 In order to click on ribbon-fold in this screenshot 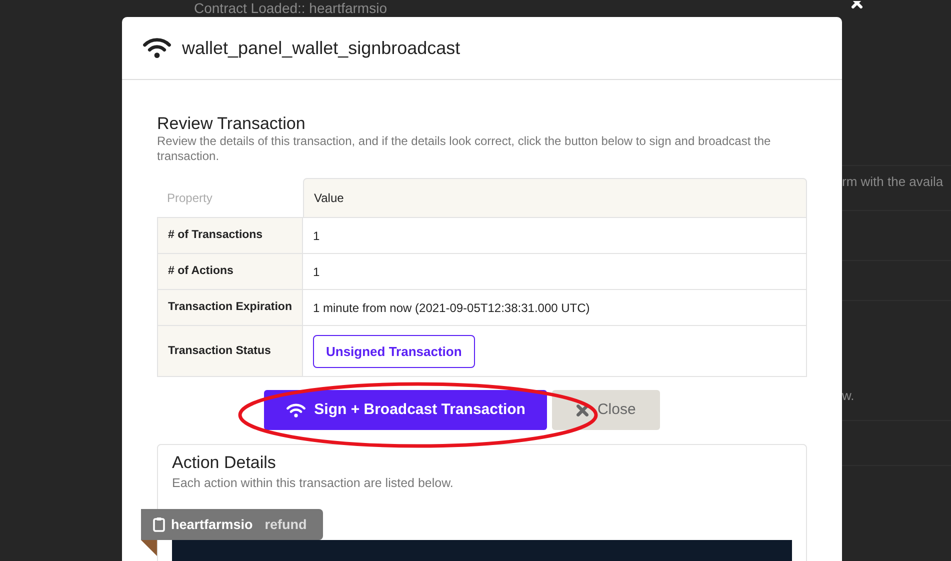, I will do `click(149, 548)`.